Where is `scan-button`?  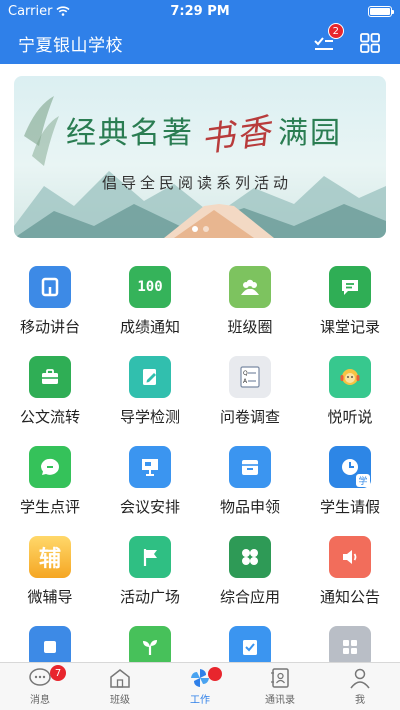 scan-button is located at coordinates (370, 43).